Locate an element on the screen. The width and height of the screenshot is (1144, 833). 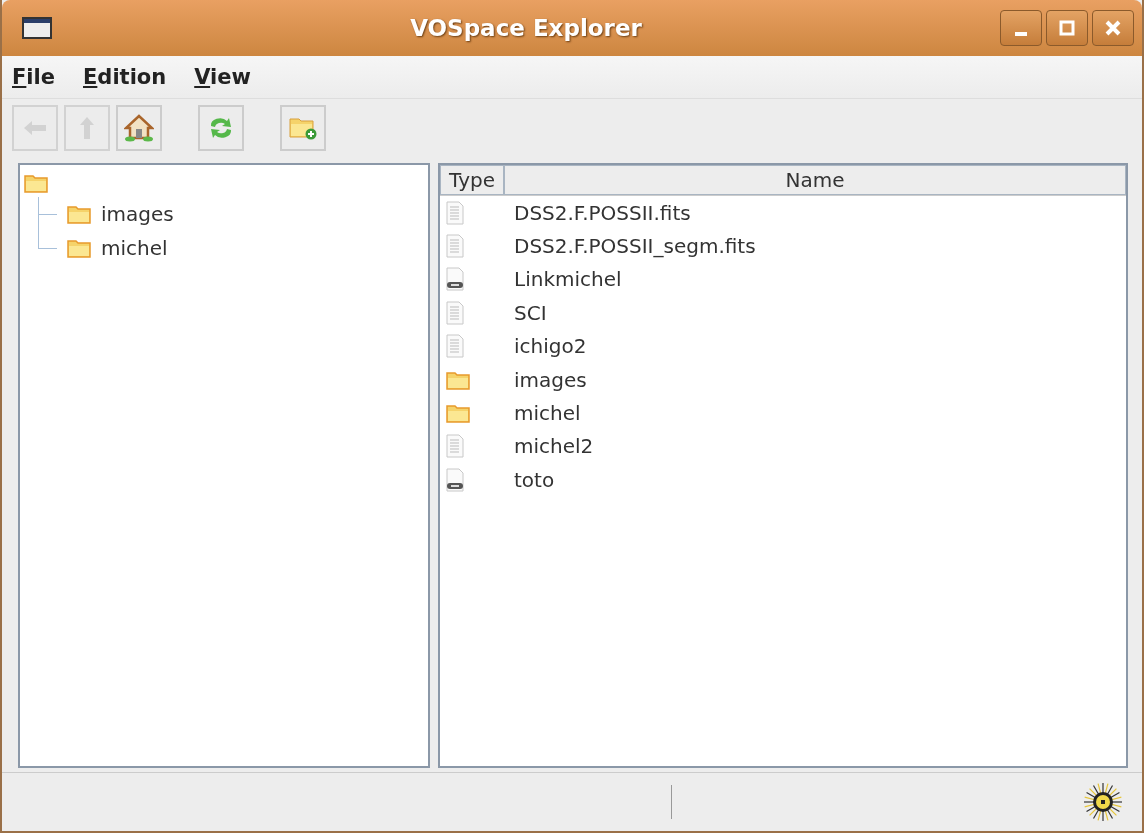
tree-root-node is located at coordinates (36, 183).